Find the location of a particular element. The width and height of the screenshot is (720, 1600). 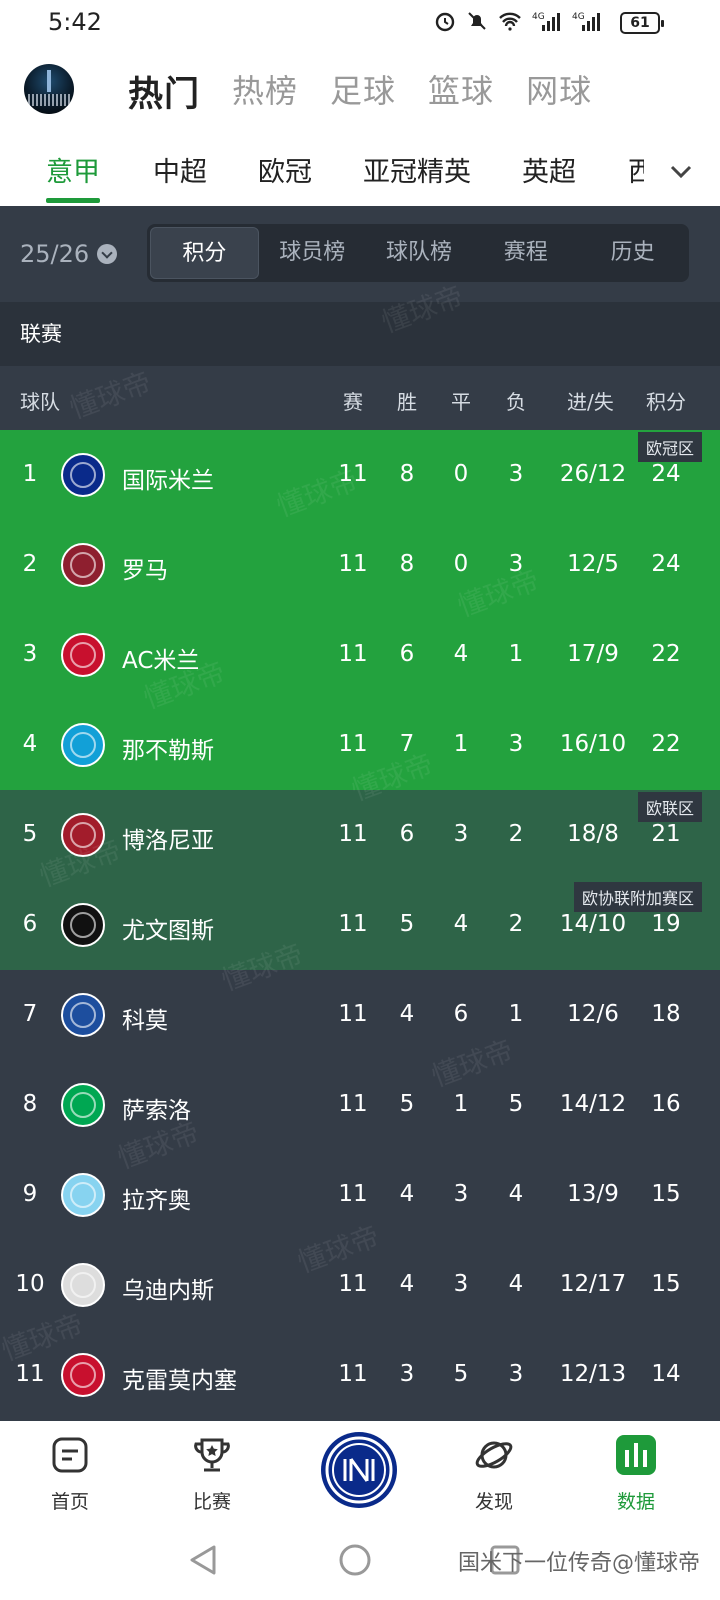

league-tab-acl-elite: 亚冠精英 is located at coordinates (417, 169).